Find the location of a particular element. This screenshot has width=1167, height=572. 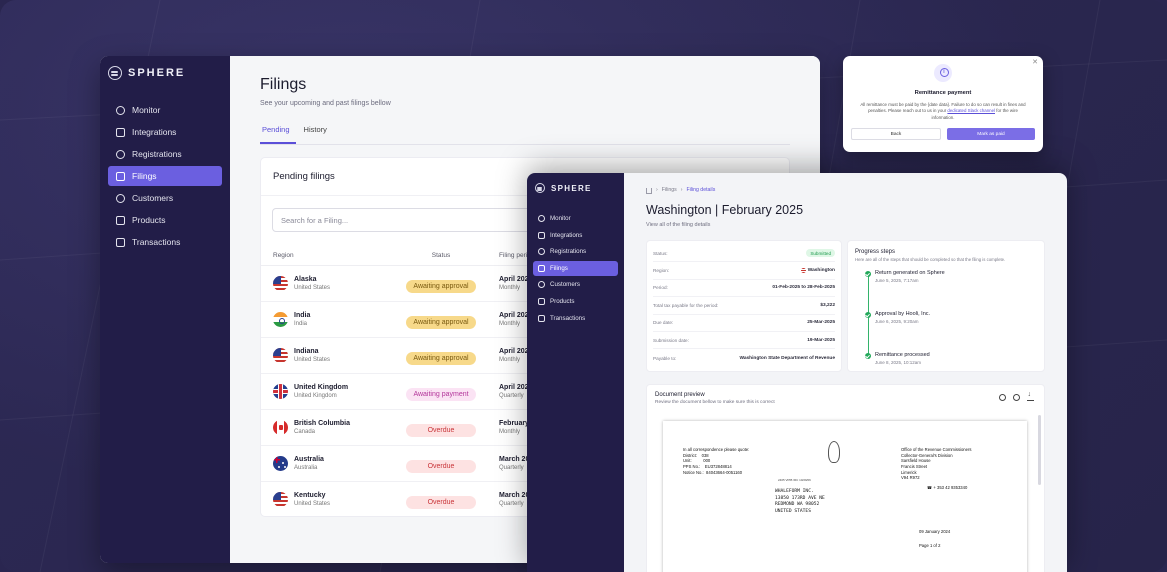

document-scrollbar is located at coordinates (1039, 450).